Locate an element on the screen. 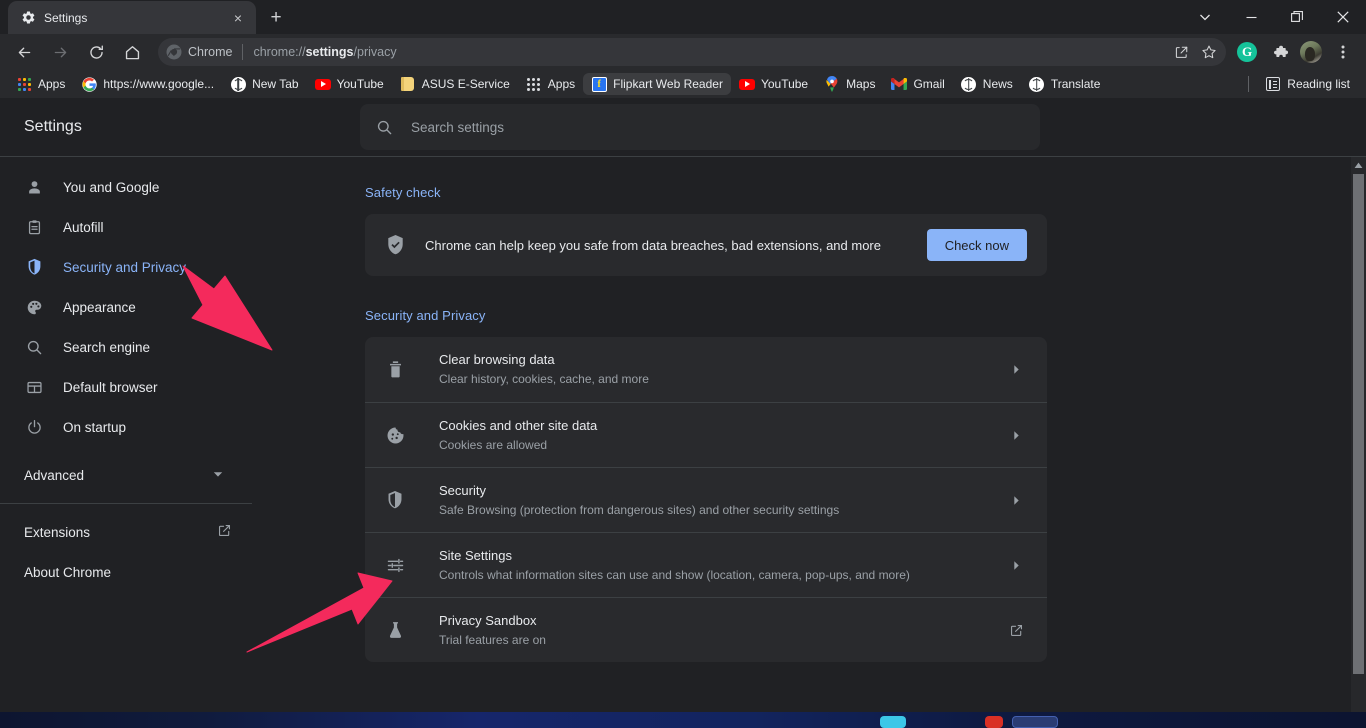 This screenshot has width=1366, height=728. bookmark-flipkart-web-reader: f Flipkart Web Reader is located at coordinates (657, 84).